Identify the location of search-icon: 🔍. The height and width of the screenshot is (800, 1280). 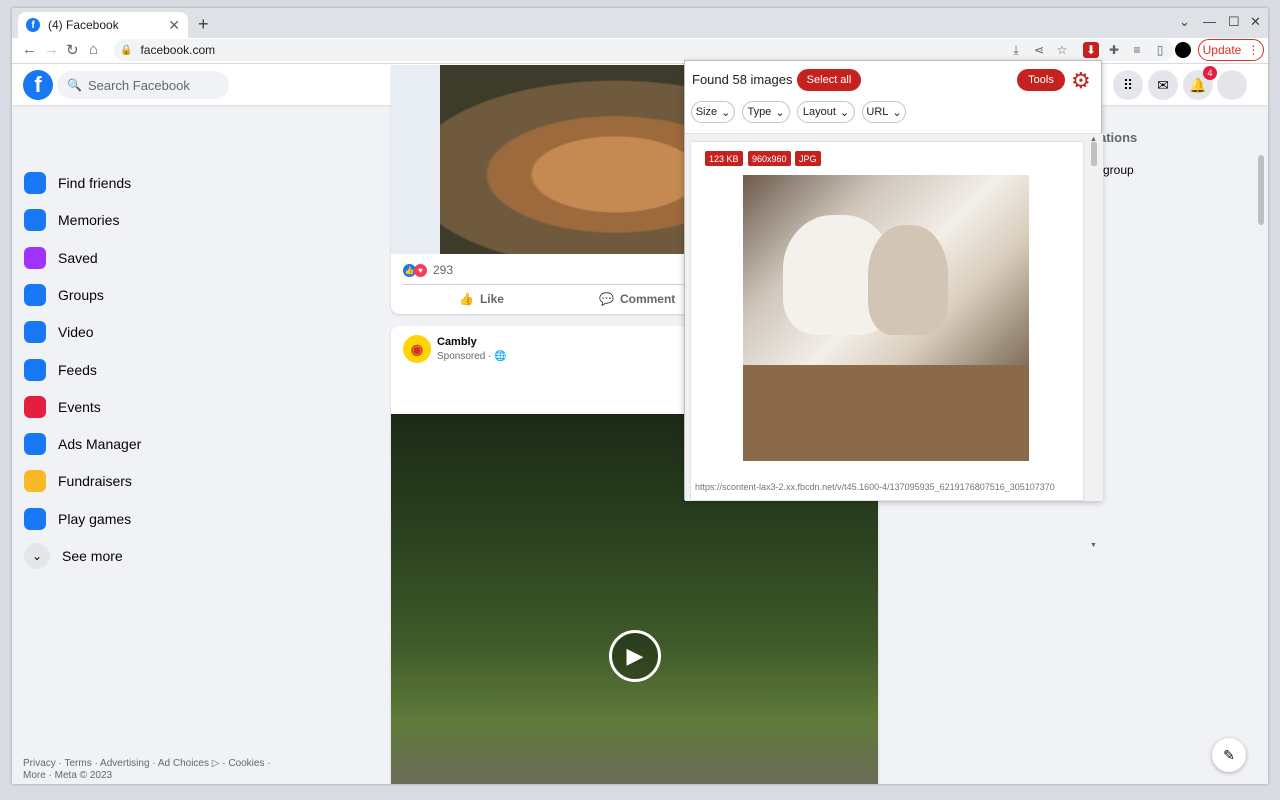
(74, 85).